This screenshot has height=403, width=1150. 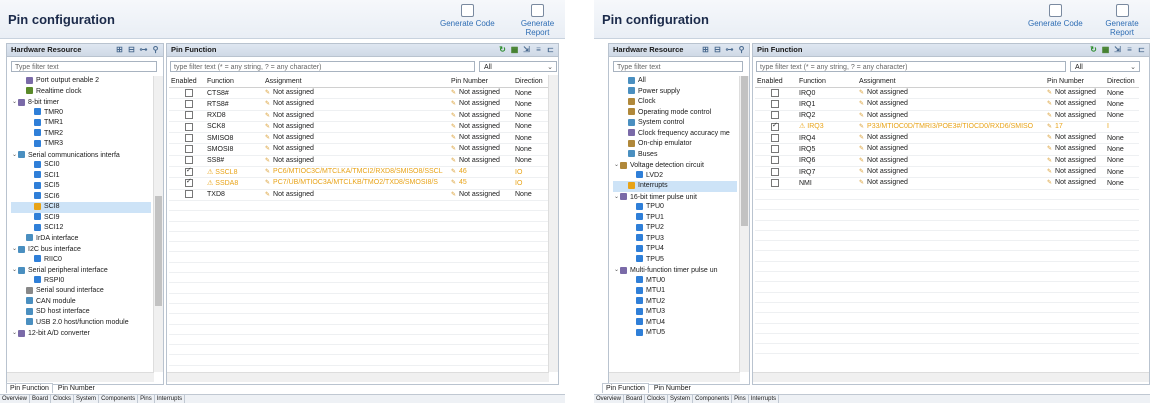 What do you see at coordinates (675, 81) in the screenshot?
I see `tree-item: All` at bounding box center [675, 81].